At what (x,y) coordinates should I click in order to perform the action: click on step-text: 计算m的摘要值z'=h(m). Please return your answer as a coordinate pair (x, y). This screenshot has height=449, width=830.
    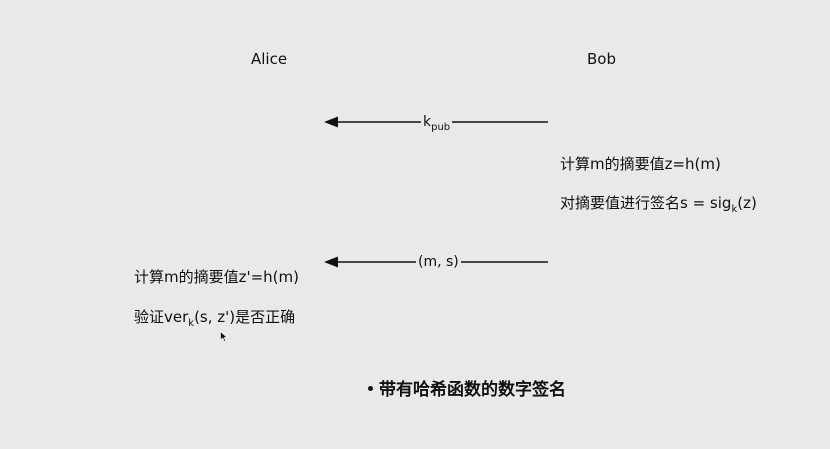
    Looking at the image, I should click on (217, 277).